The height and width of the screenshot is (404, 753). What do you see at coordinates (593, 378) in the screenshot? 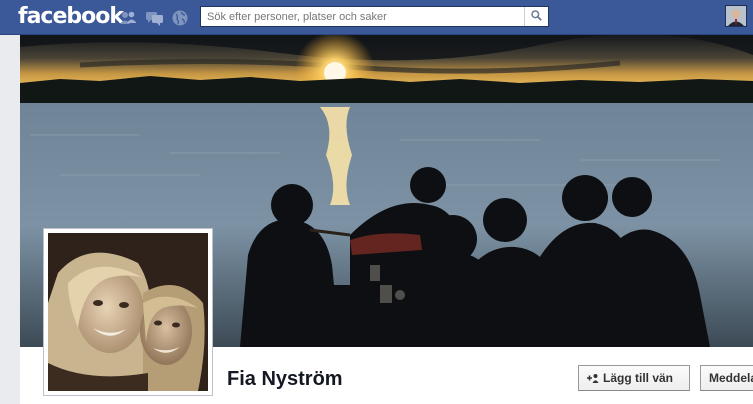
I see `add-friend-icon` at bounding box center [593, 378].